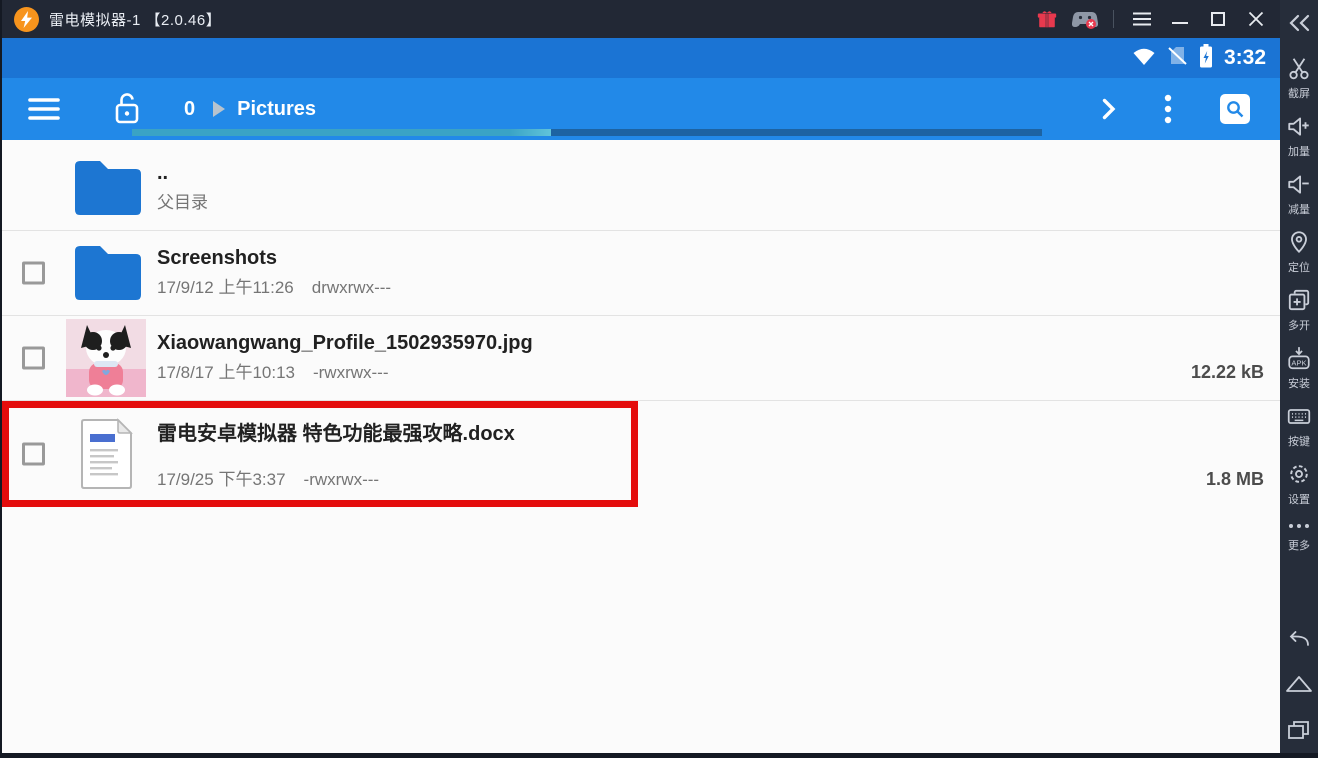 The image size is (1318, 758). I want to click on file-name: .., so click(163, 173).